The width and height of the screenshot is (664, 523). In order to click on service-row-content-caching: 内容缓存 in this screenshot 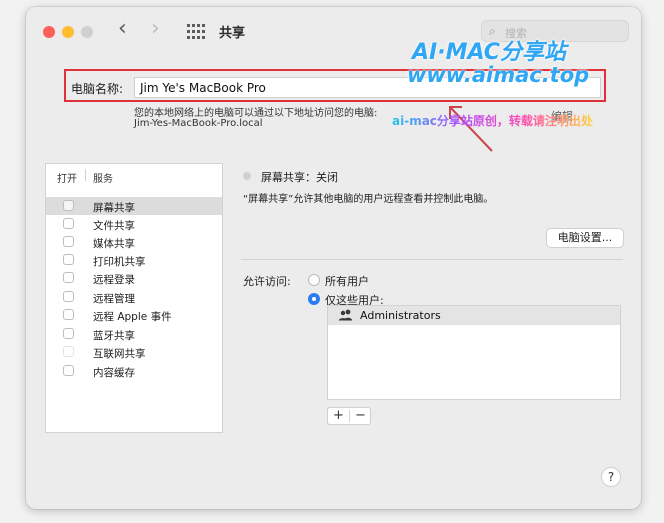, I will do `click(134, 371)`.